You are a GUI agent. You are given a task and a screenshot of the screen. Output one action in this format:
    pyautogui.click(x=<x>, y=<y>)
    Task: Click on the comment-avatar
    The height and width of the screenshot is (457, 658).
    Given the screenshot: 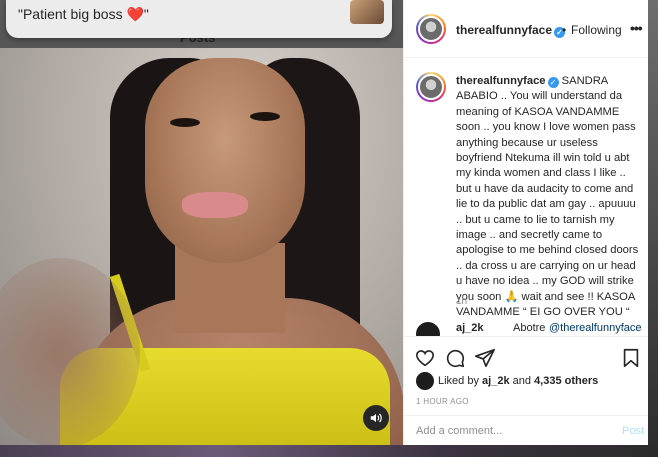 What is the action you would take?
    pyautogui.click(x=428, y=329)
    